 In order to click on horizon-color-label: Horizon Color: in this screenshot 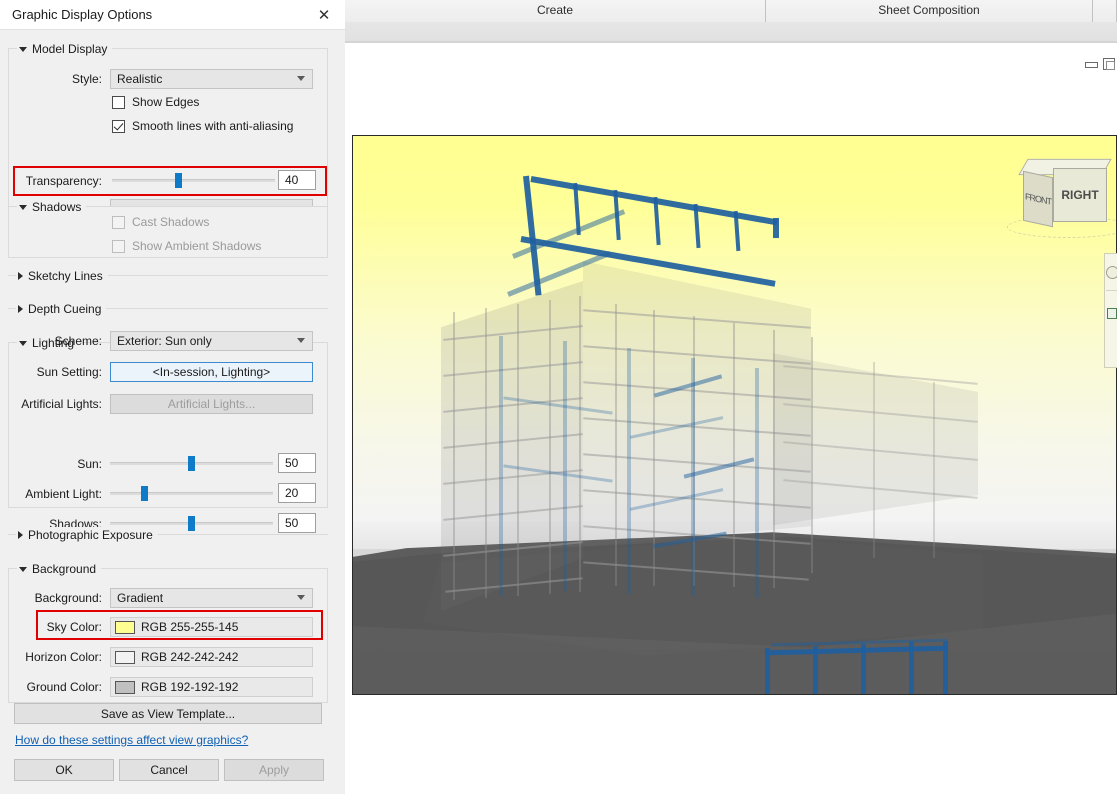, I will do `click(63, 657)`.